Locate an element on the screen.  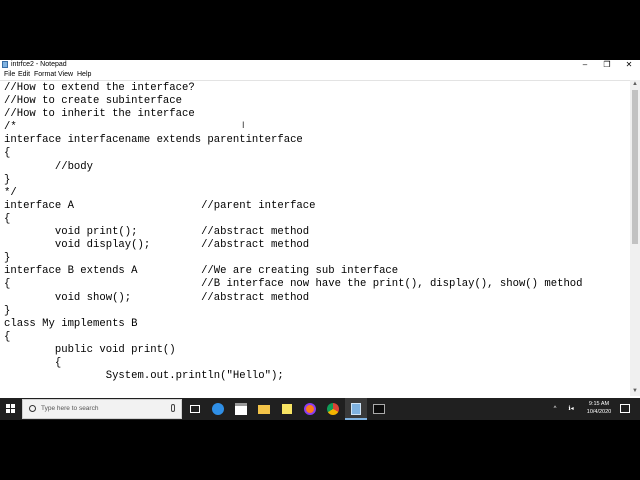
edge-icon is located at coordinates (218, 409).